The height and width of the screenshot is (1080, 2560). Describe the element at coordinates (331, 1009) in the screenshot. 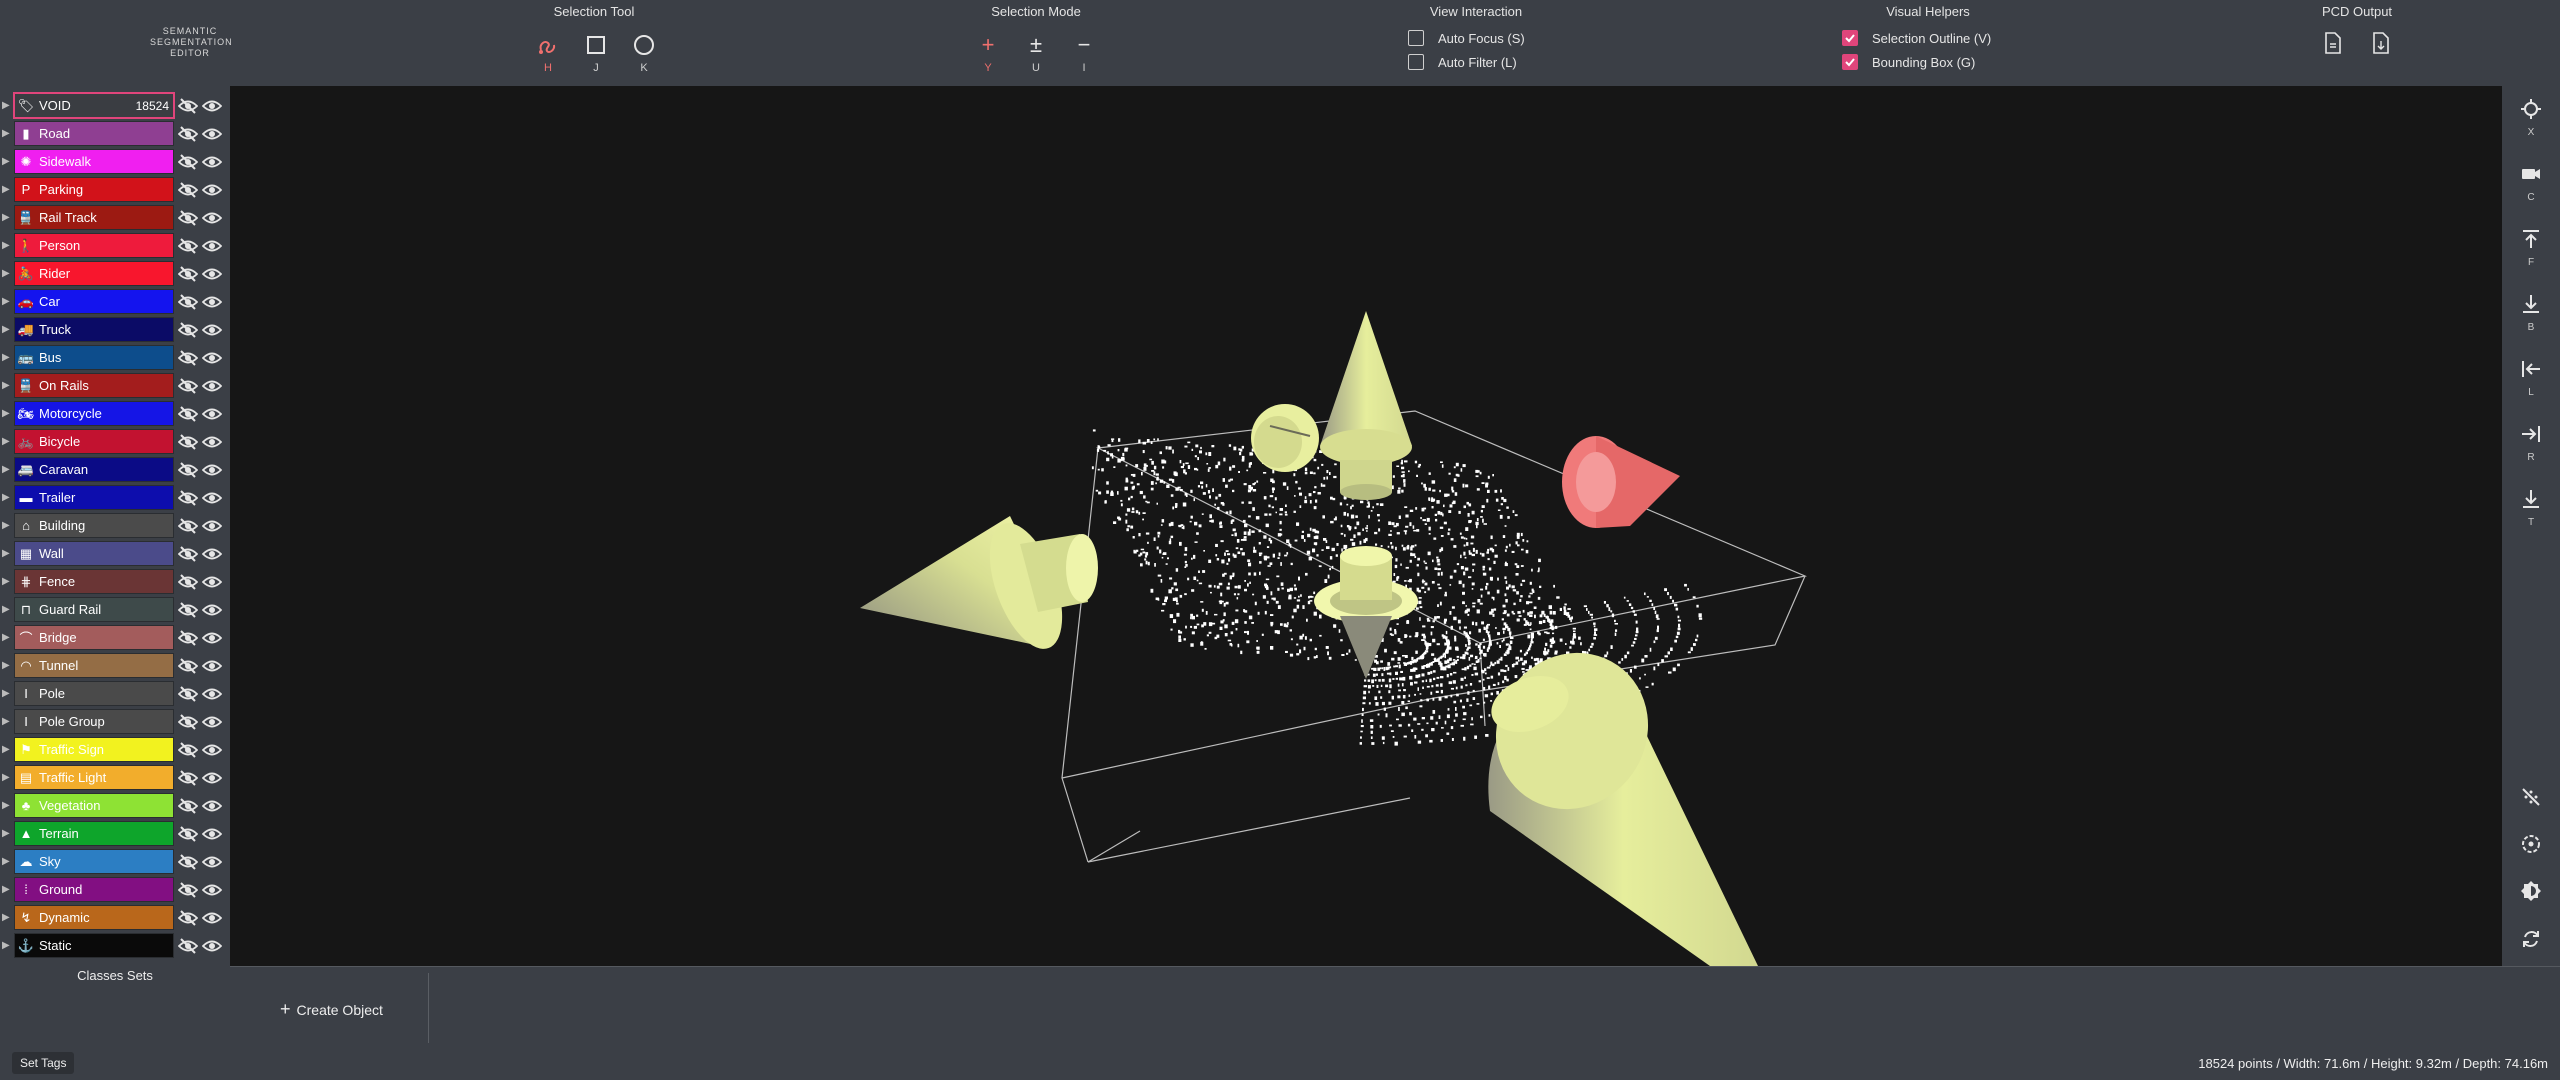

I see `create-object-button: + Create Object` at that location.